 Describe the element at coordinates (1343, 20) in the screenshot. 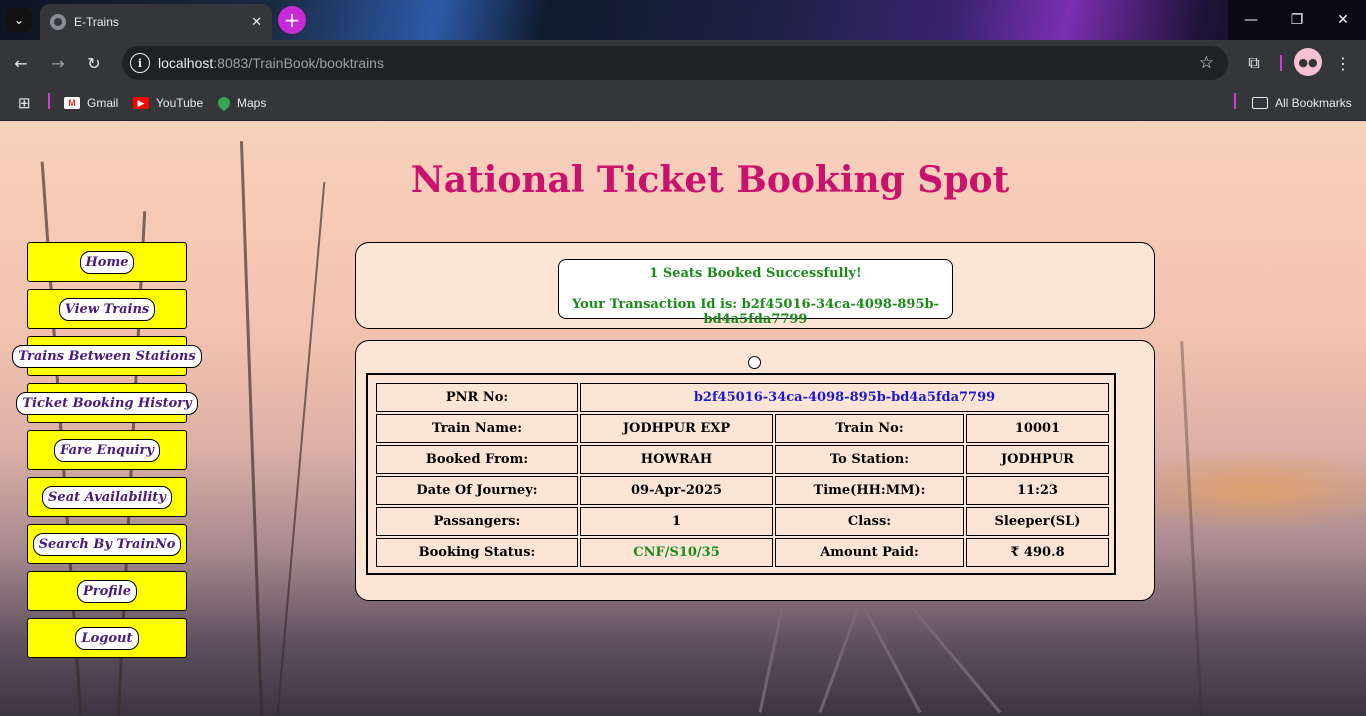

I see `close-window-icon: ✕` at that location.